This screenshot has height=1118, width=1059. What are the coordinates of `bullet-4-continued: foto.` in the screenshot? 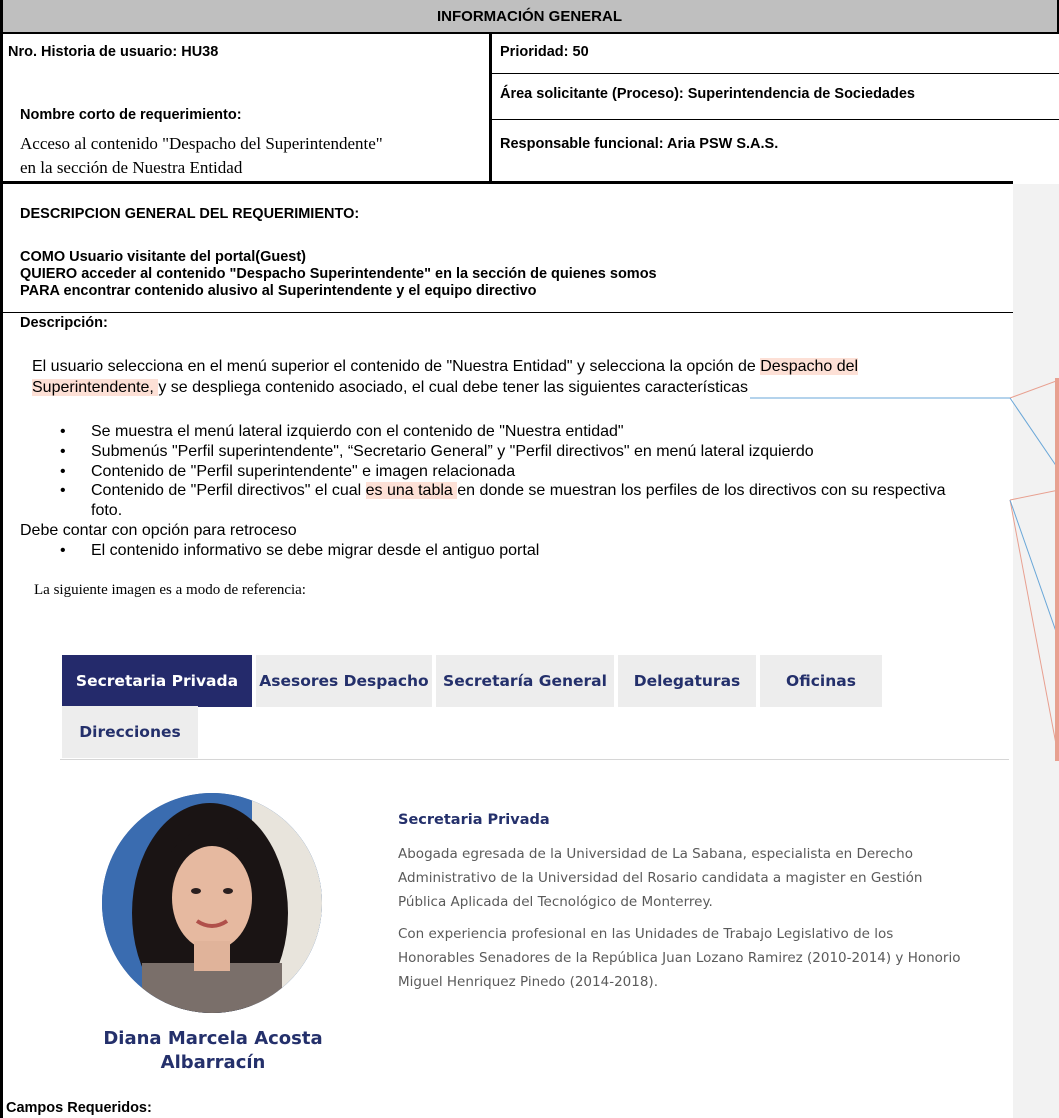 It's located at (107, 510).